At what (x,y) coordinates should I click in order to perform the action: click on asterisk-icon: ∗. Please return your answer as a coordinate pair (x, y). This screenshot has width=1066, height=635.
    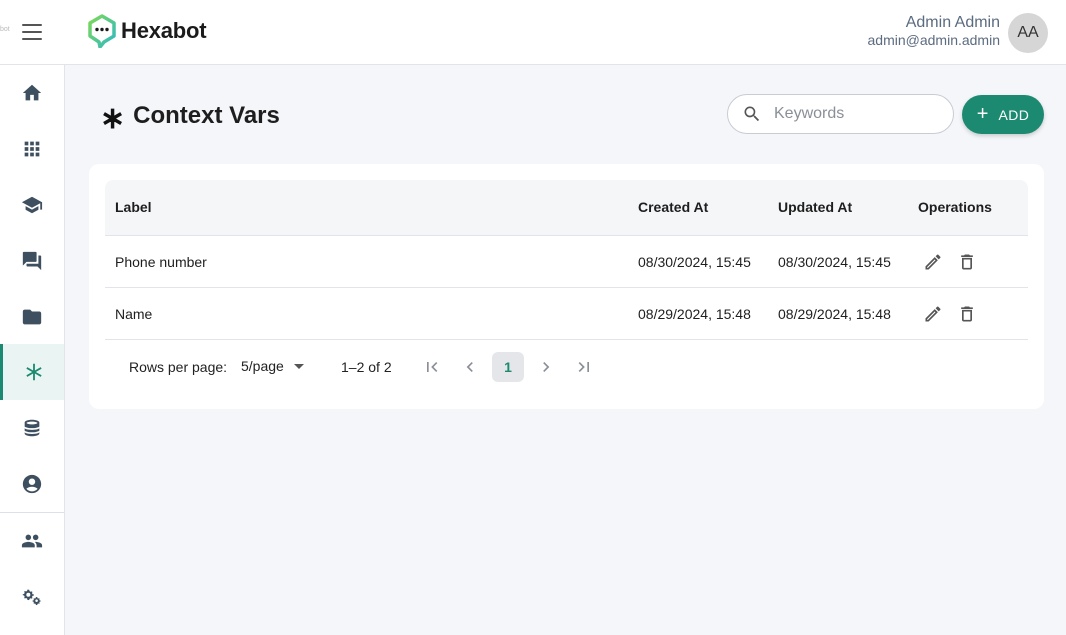
    Looking at the image, I should click on (113, 118).